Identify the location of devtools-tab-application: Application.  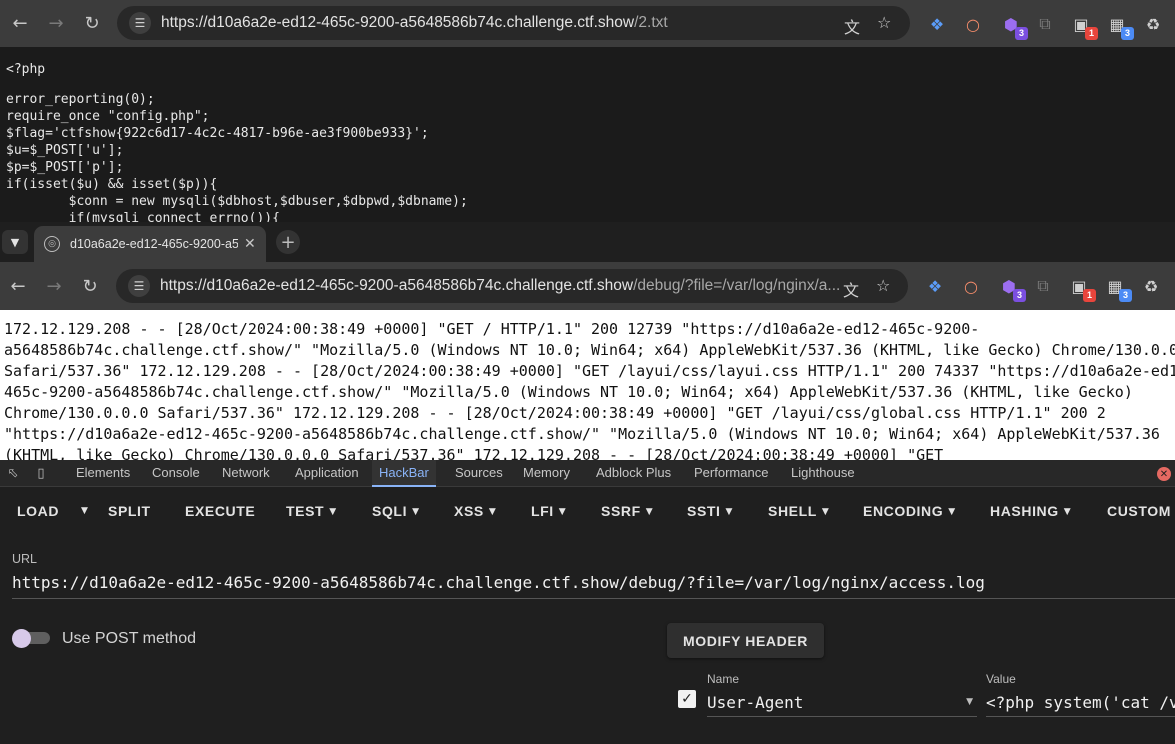
(327, 473).